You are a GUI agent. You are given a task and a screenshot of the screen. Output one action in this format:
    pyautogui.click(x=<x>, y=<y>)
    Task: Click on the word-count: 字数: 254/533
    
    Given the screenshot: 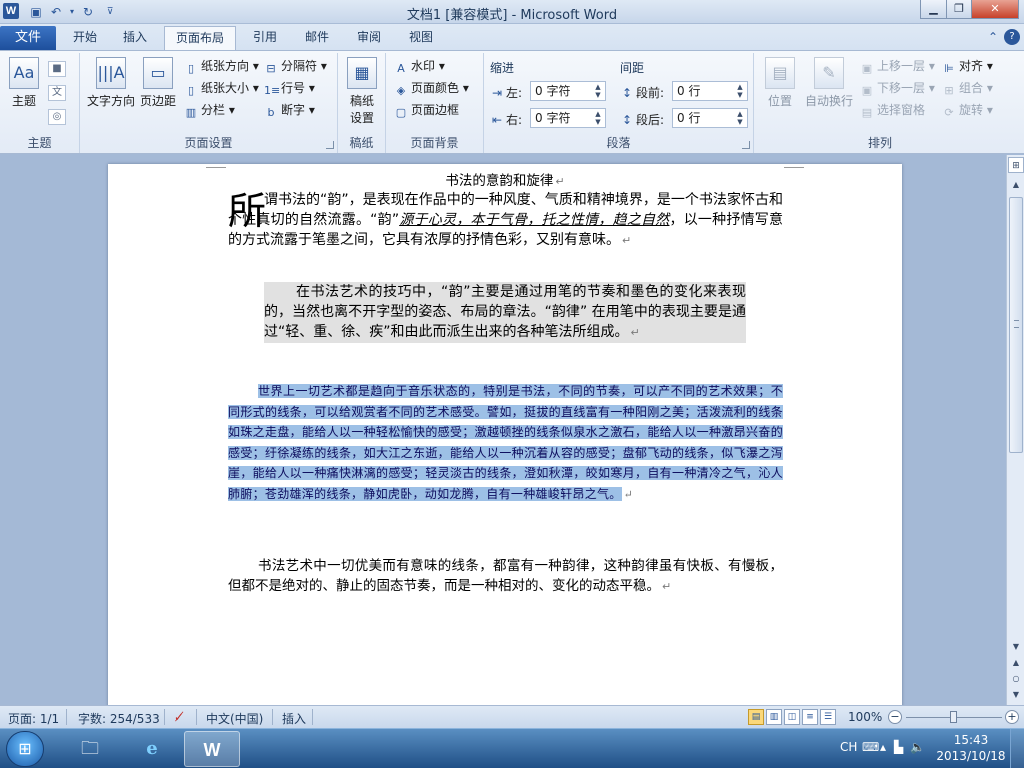 What is the action you would take?
    pyautogui.click(x=119, y=718)
    